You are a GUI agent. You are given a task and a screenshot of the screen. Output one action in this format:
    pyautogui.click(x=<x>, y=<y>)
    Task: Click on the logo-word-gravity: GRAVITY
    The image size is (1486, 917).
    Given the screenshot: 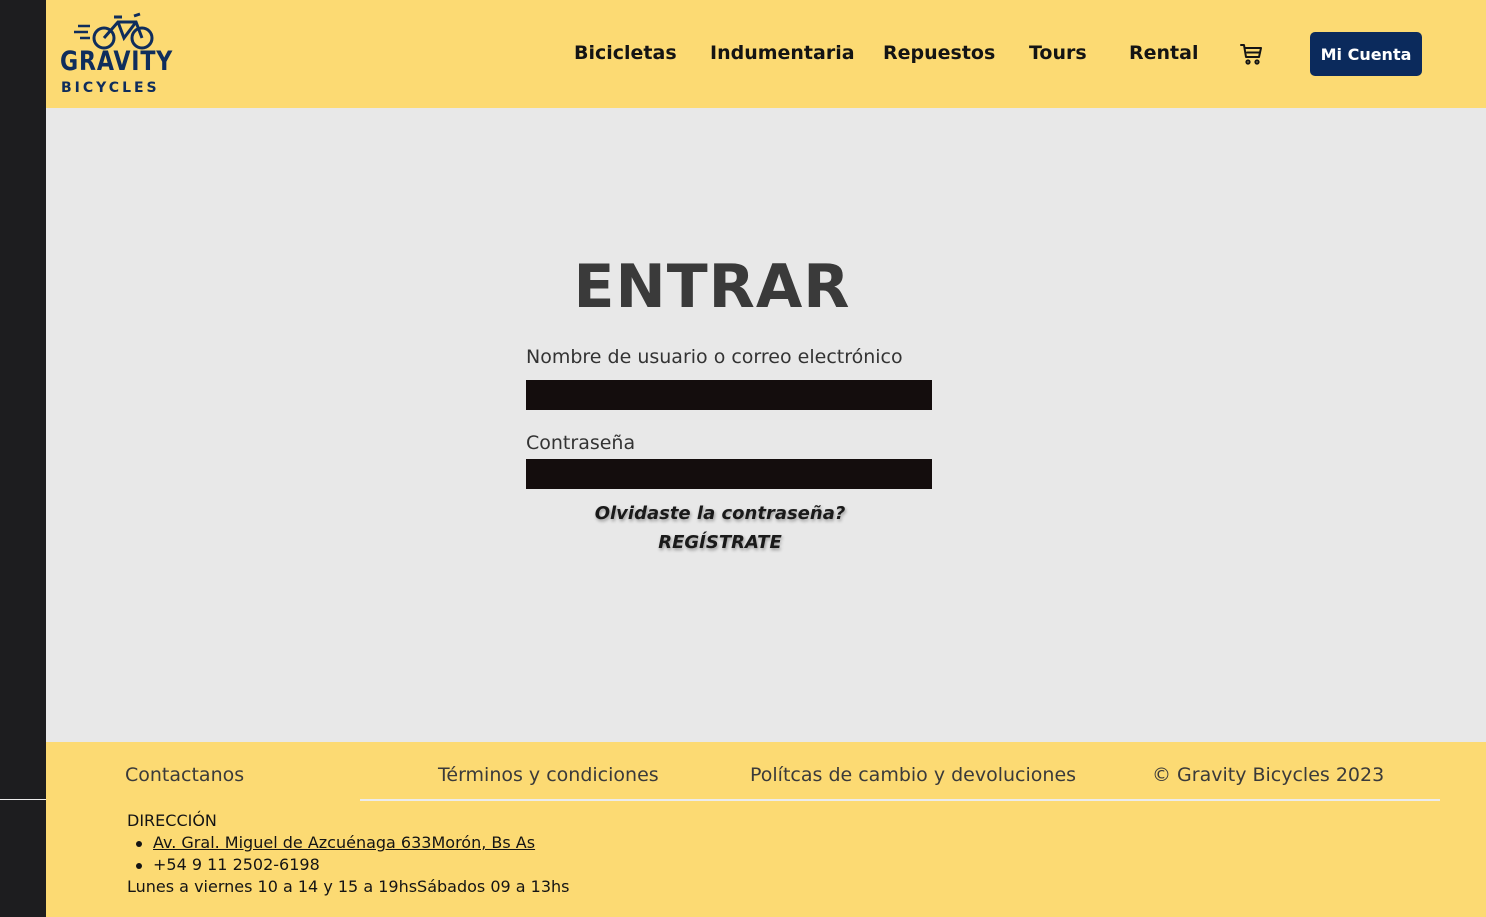 What is the action you would take?
    pyautogui.click(x=117, y=61)
    